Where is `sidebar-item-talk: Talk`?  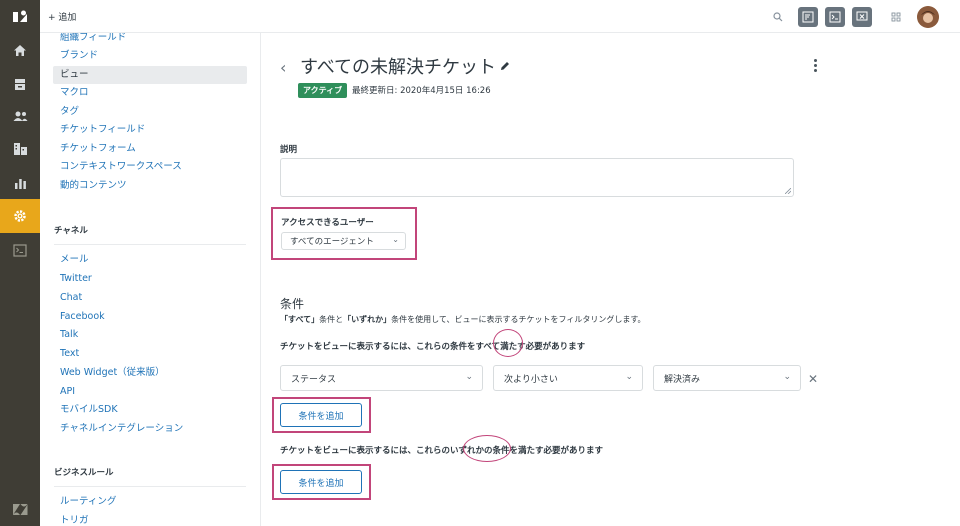 sidebar-item-talk: Talk is located at coordinates (150, 335).